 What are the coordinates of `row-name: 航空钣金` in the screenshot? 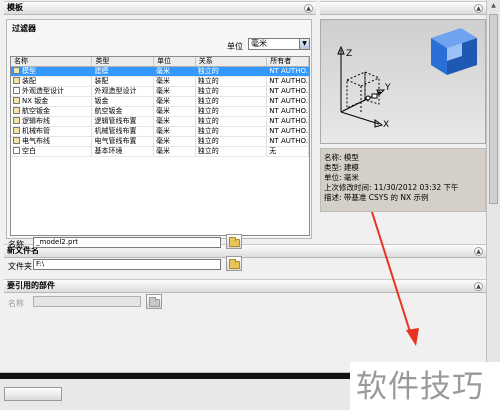 It's located at (36, 111).